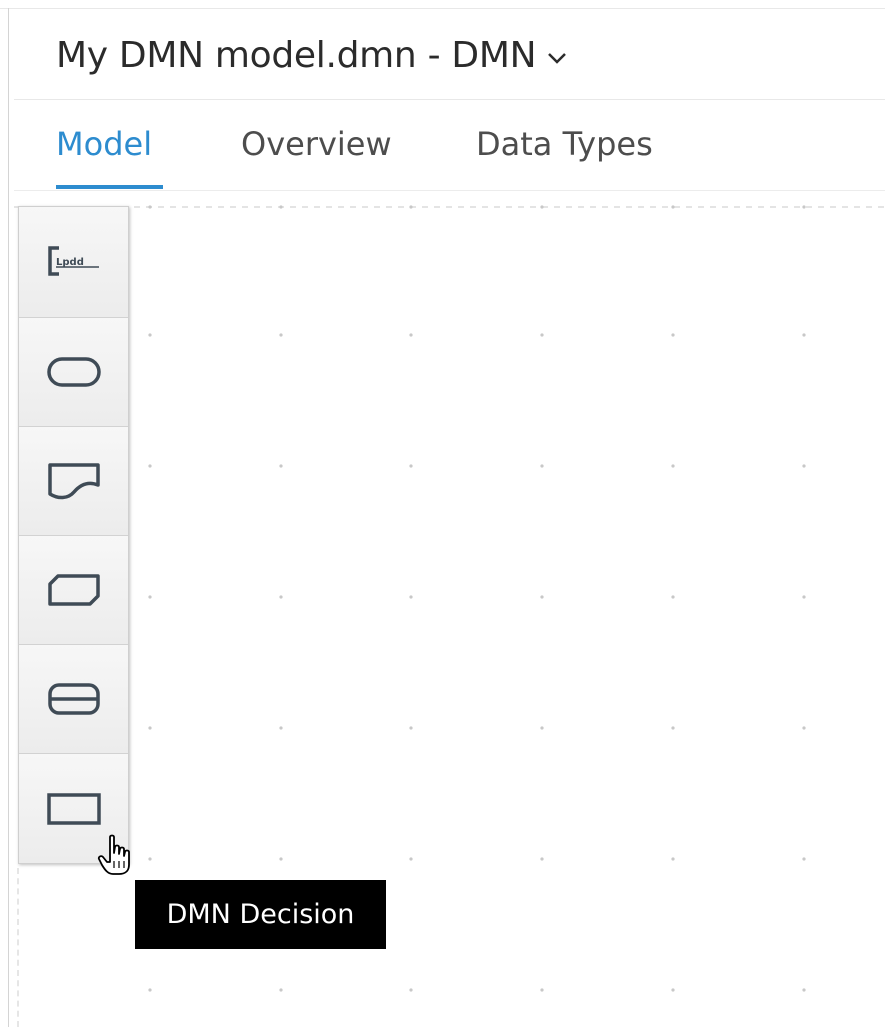 This screenshot has height=1027, width=885. Describe the element at coordinates (442, 4) in the screenshot. I see `window-top-edge` at that location.